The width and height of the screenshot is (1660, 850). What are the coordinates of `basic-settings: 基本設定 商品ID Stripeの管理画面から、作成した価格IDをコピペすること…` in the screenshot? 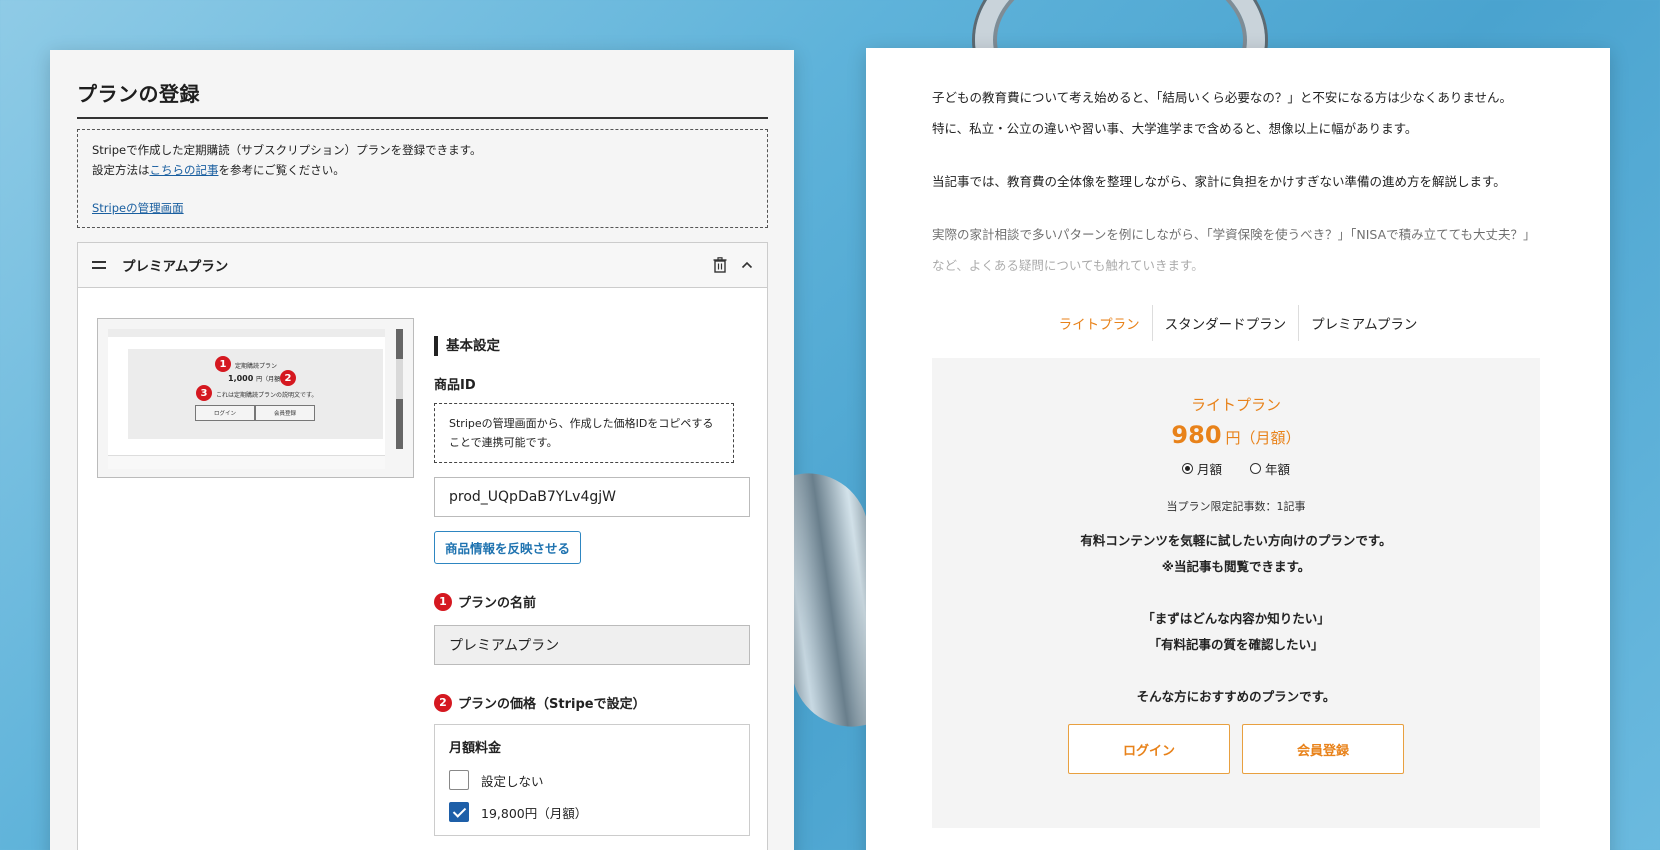 It's located at (592, 586).